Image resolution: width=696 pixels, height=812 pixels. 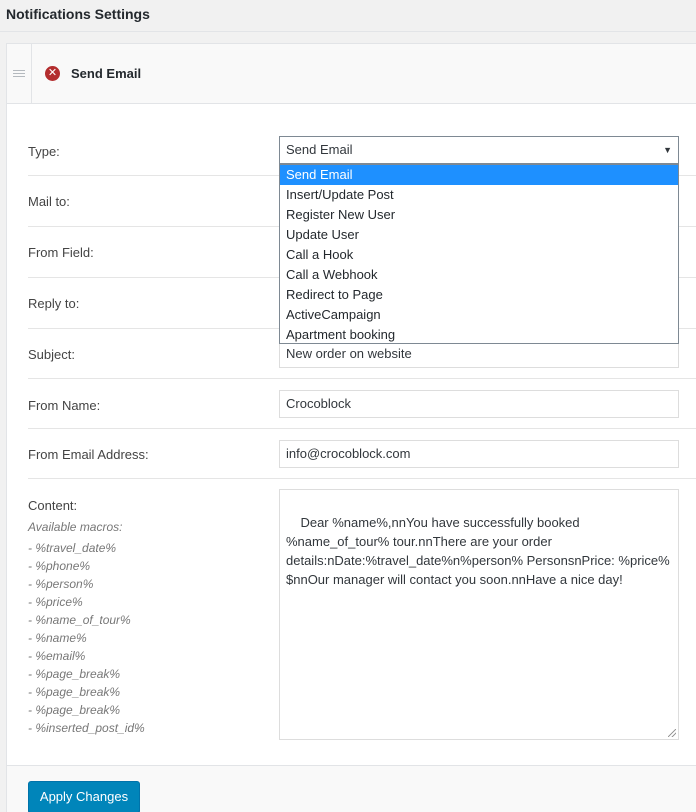 I want to click on type-option: Register New User, so click(x=479, y=215).